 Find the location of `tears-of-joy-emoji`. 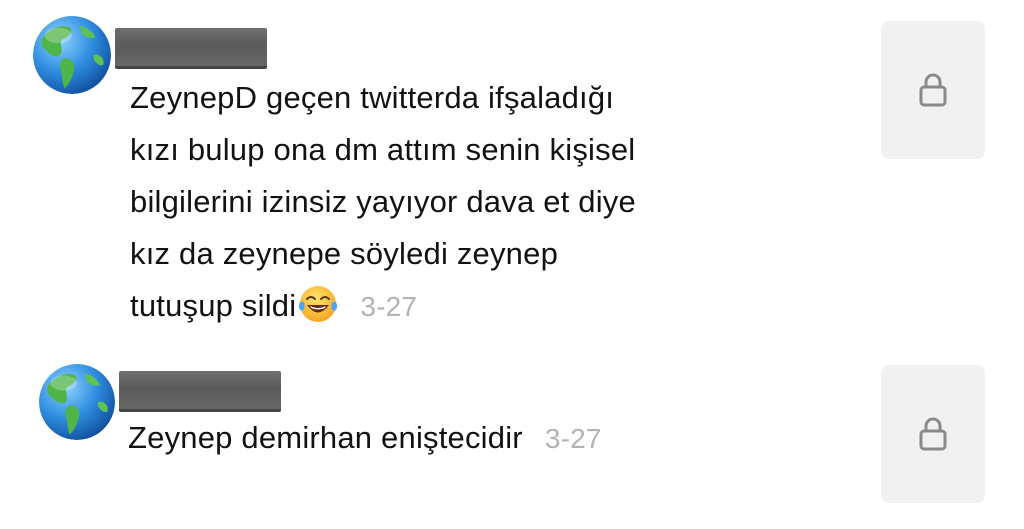

tears-of-joy-emoji is located at coordinates (318, 304).